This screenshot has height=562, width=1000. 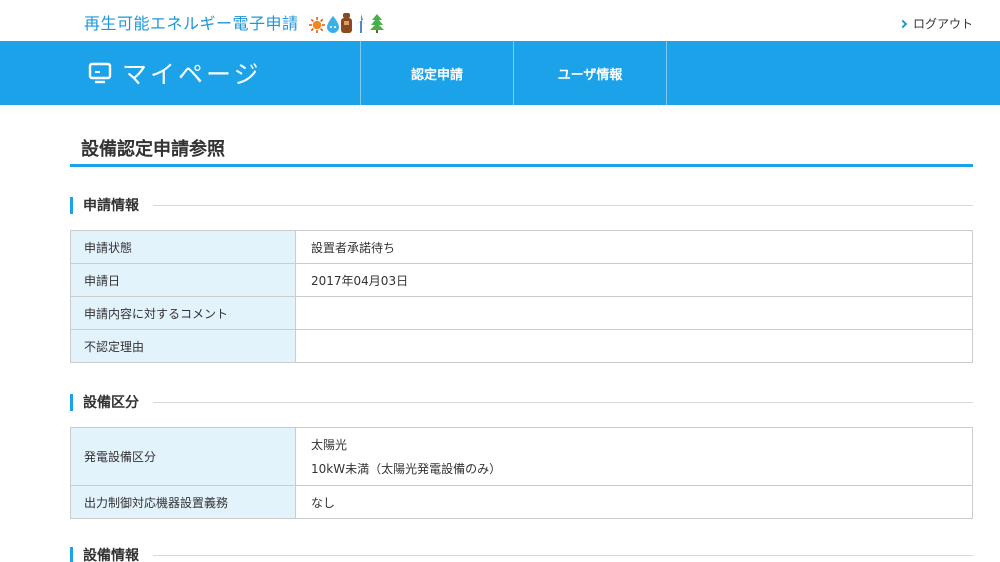 I want to click on table-row: 申請内容に対するコメント, so click(x=521, y=313).